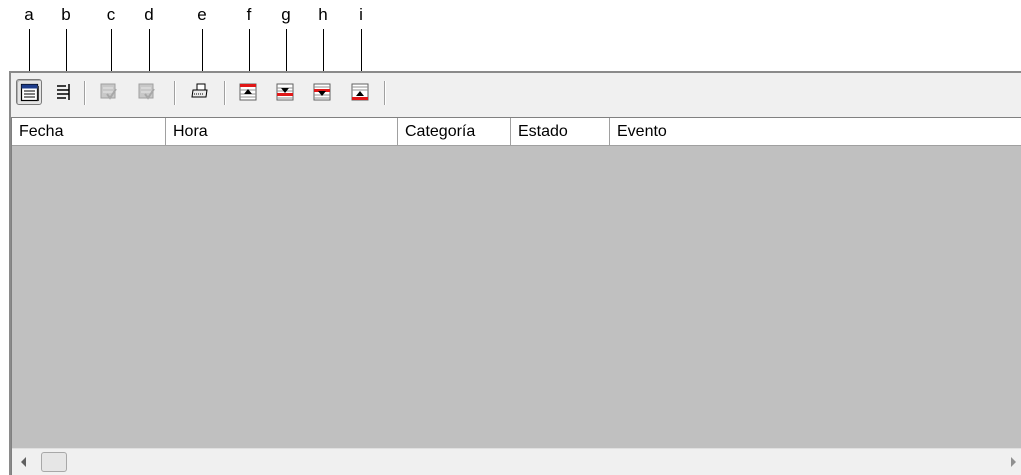 The width and height of the screenshot is (1021, 475). I want to click on callout-line-g, so click(286, 50).